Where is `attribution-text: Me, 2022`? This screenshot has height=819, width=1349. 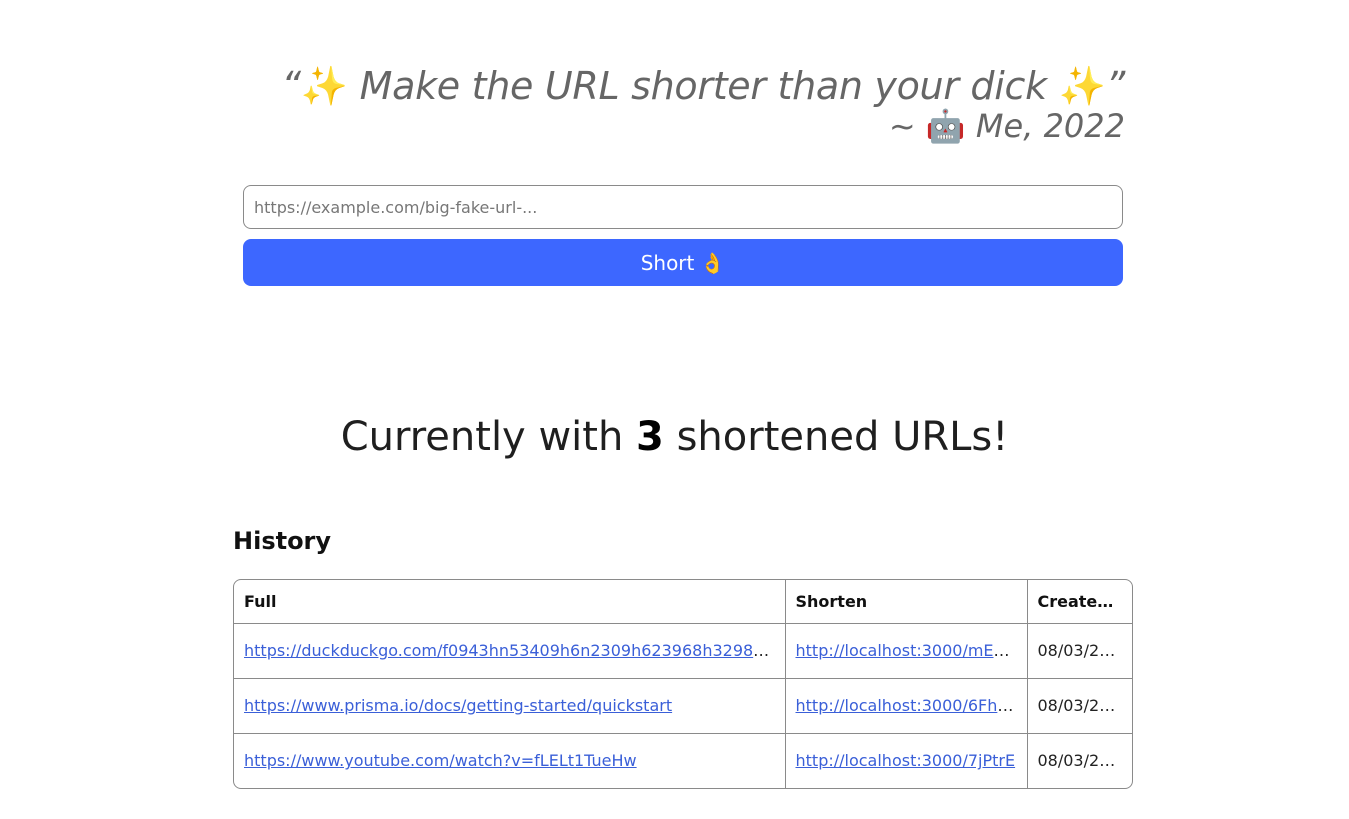
attribution-text: Me, 2022 is located at coordinates (1050, 126).